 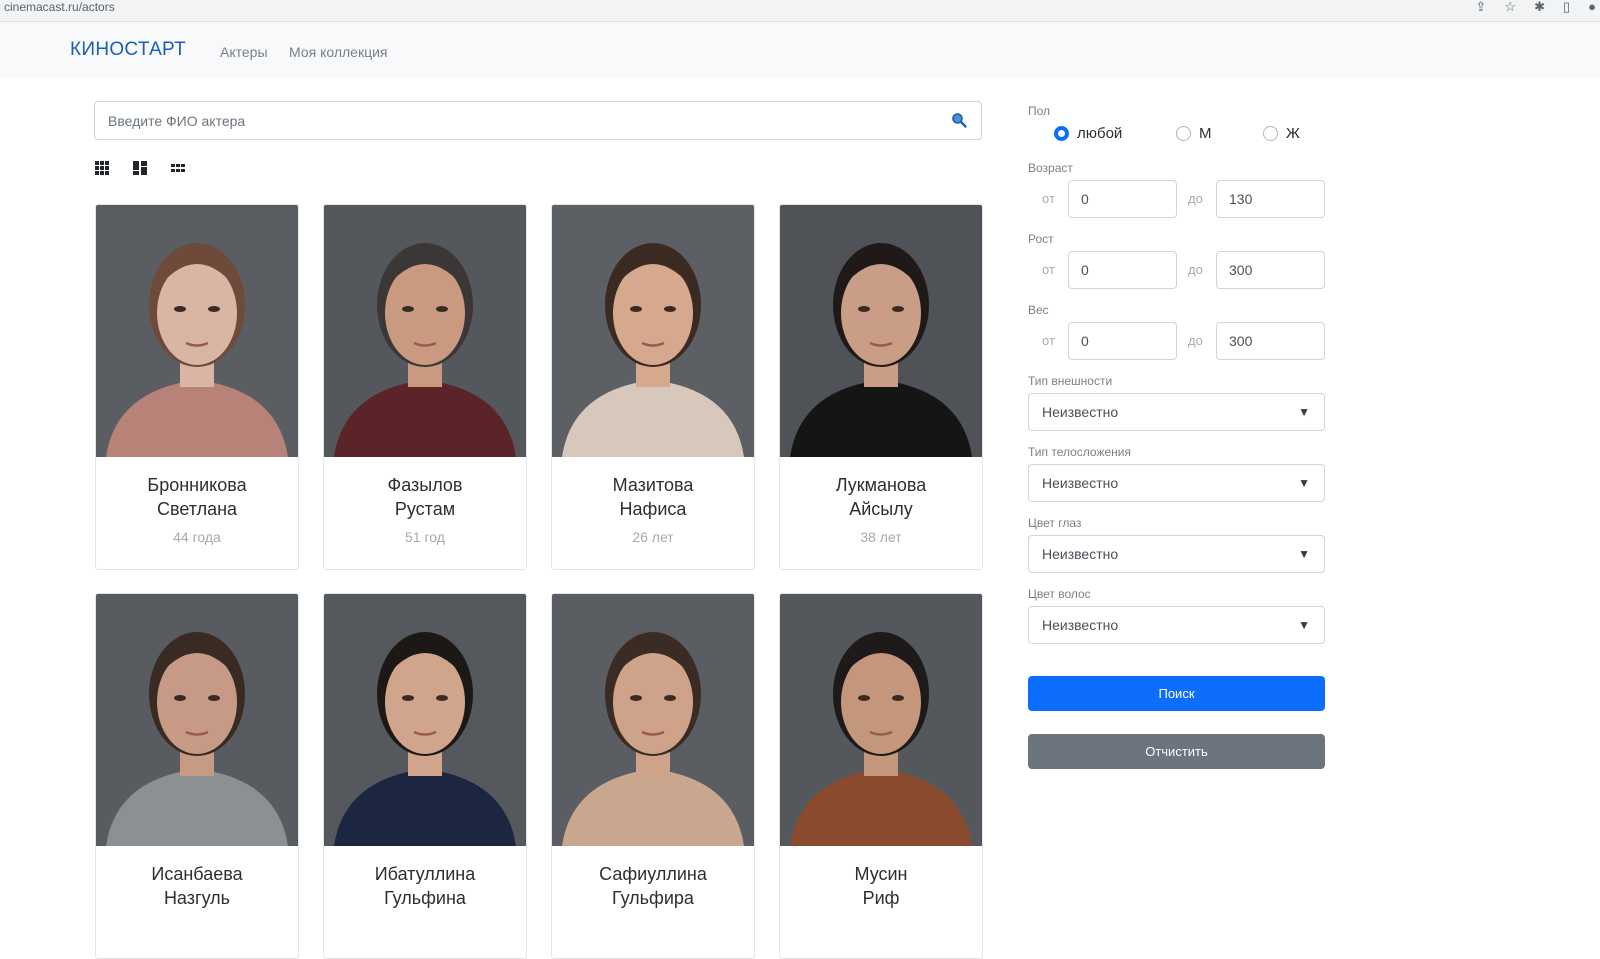 I want to click on gender-radio-group: любой М Ж, so click(x=1177, y=133).